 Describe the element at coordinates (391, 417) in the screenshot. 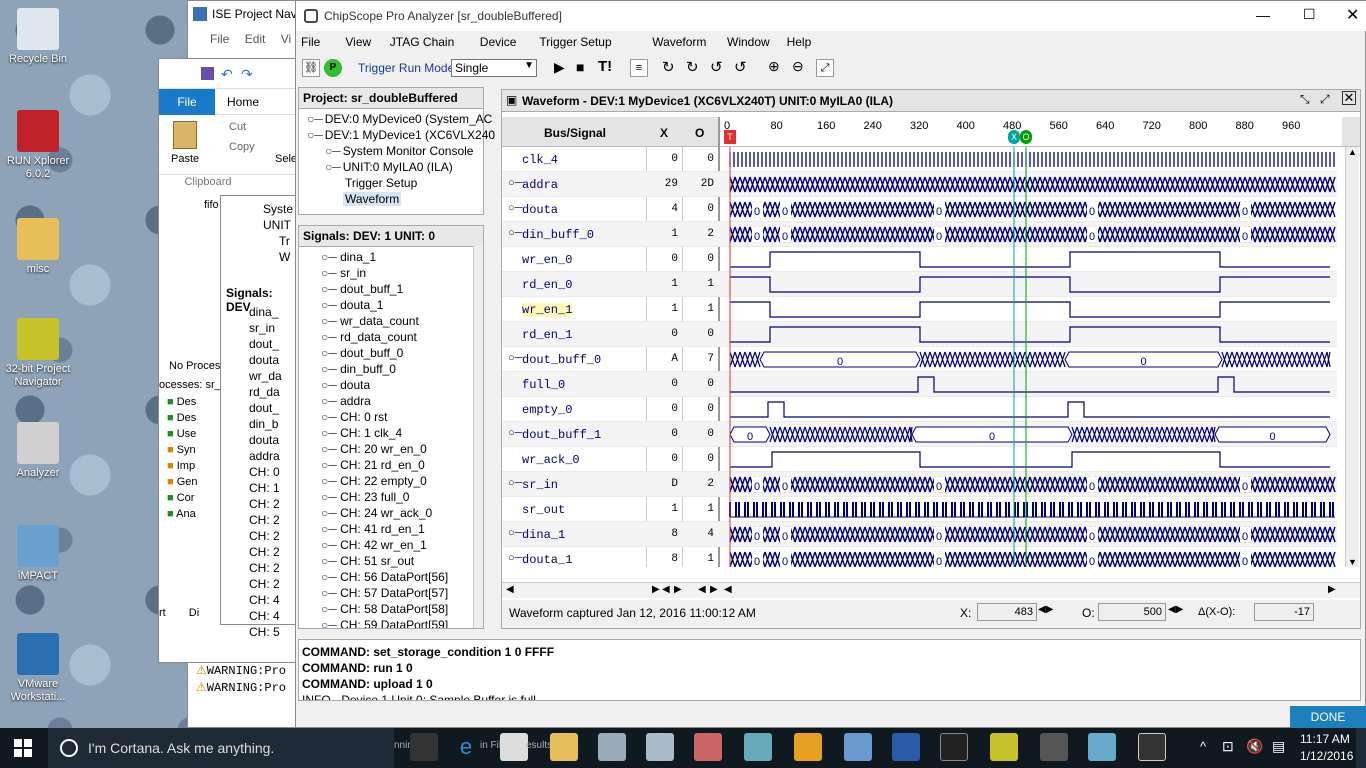

I see `signal-tree-item: ○─ CH: 0 rst` at that location.